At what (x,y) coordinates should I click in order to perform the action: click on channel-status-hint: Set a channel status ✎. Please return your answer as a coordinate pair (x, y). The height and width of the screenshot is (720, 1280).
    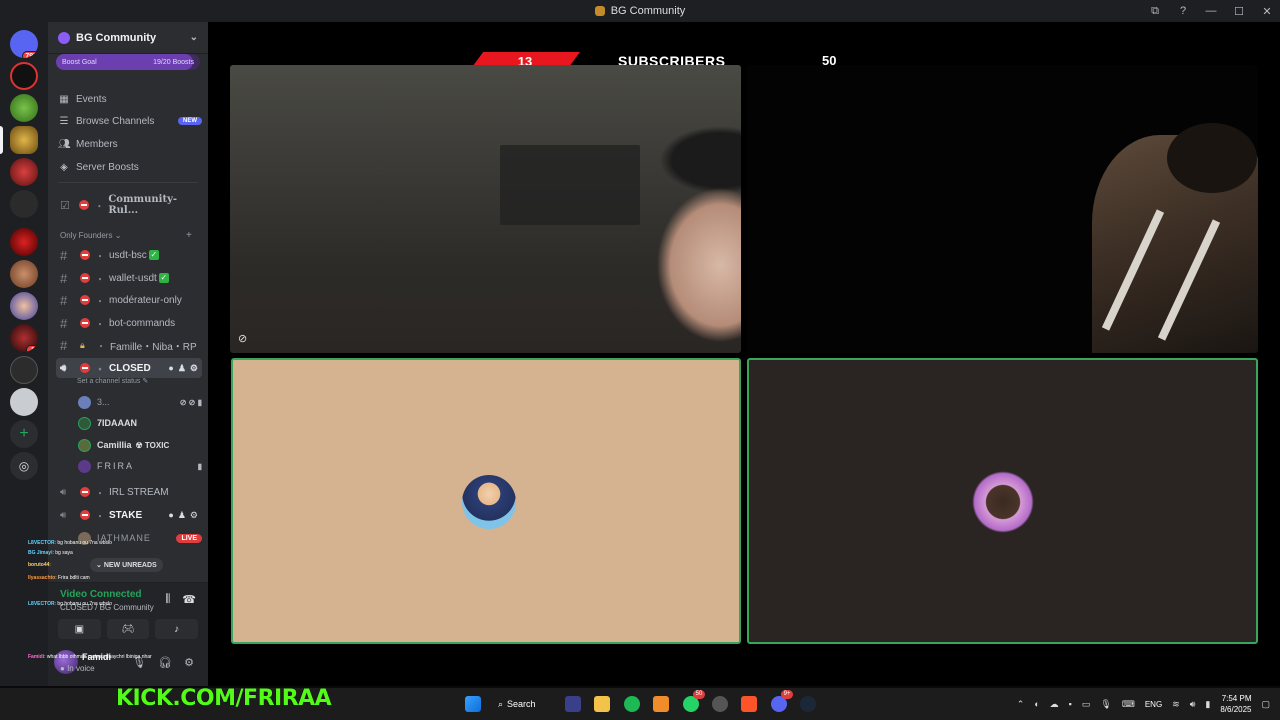
    Looking at the image, I should click on (112, 381).